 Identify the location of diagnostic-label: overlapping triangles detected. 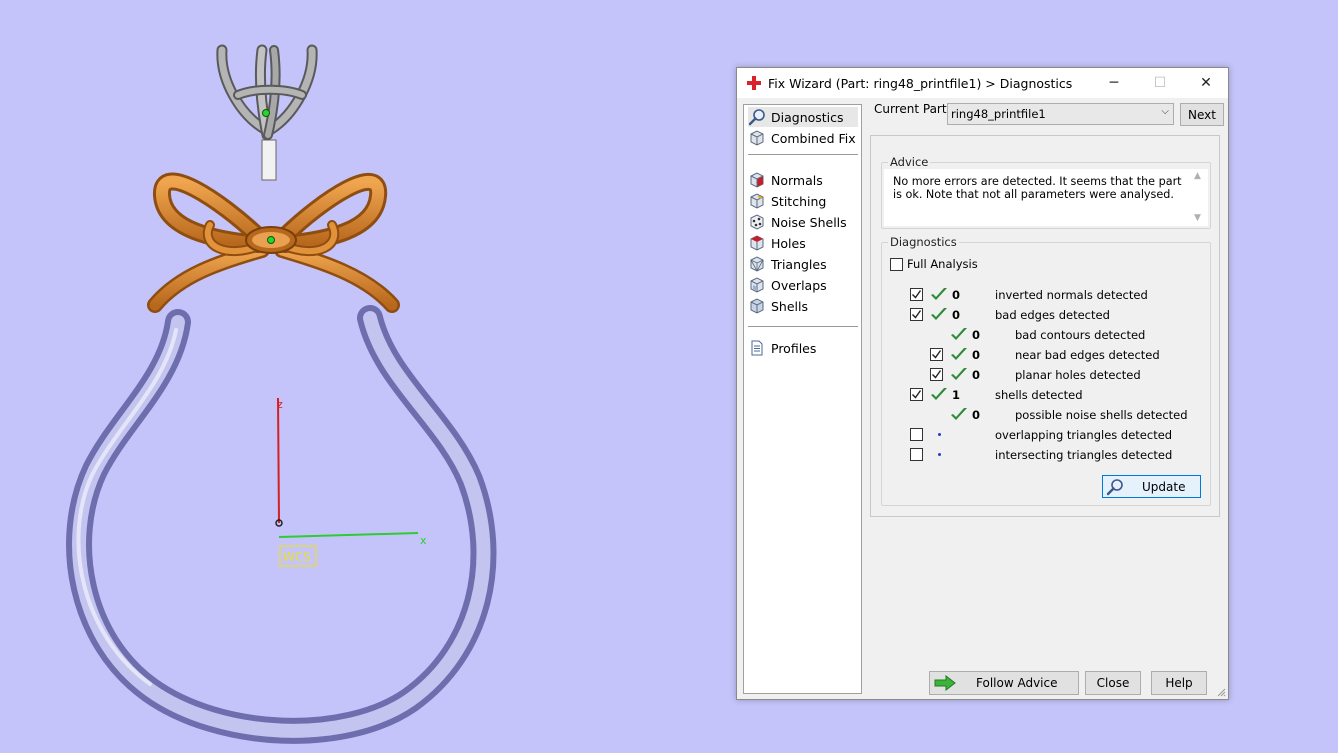
(1084, 435).